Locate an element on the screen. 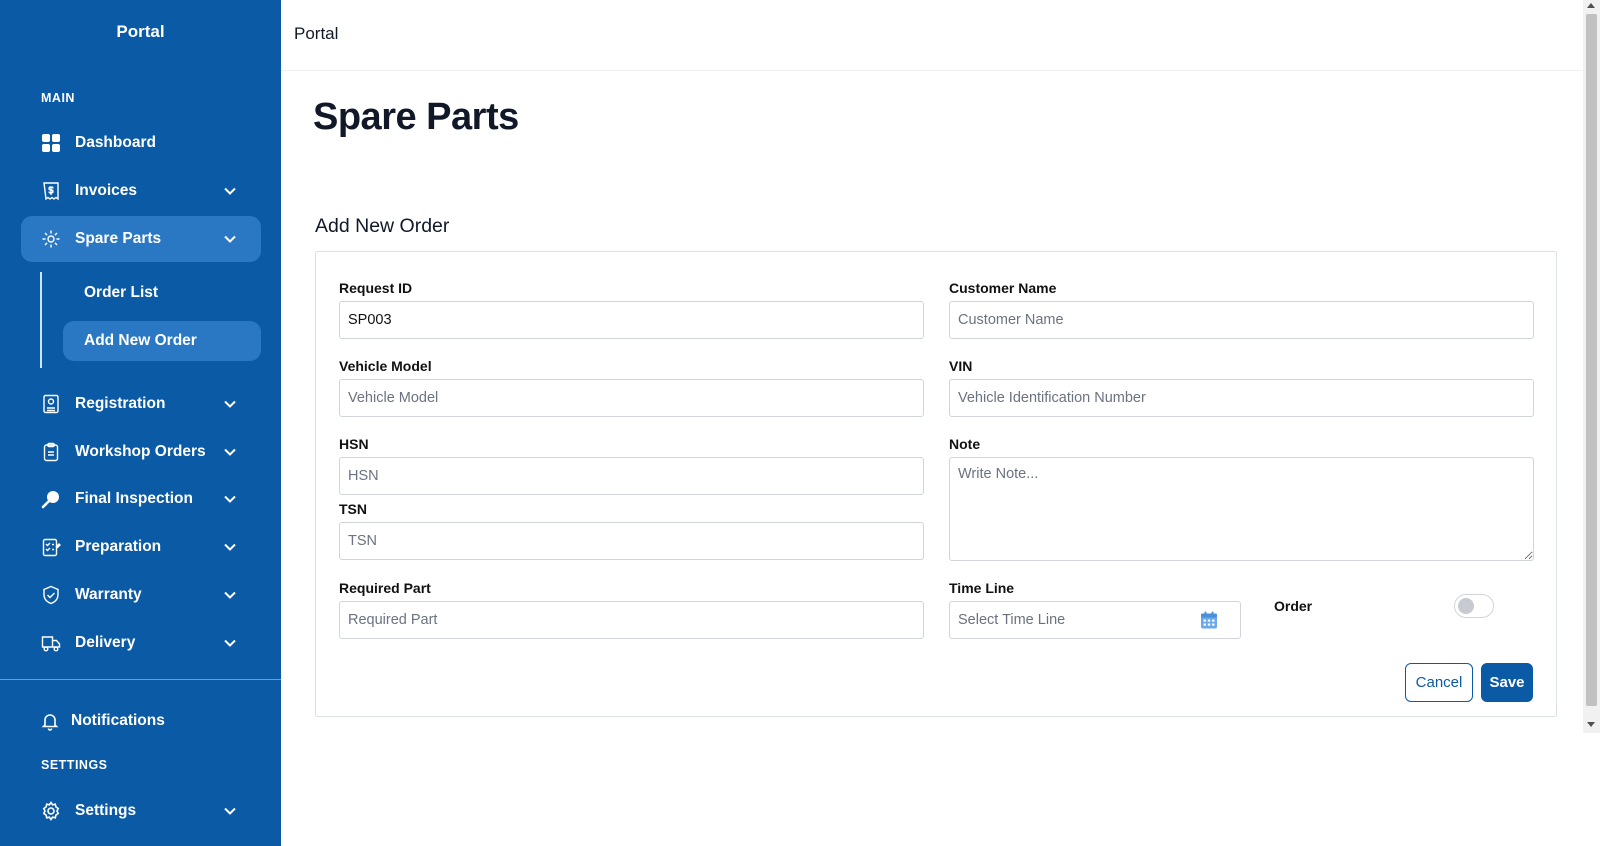 This screenshot has width=1600, height=846. save-button: Save is located at coordinates (1507, 682).